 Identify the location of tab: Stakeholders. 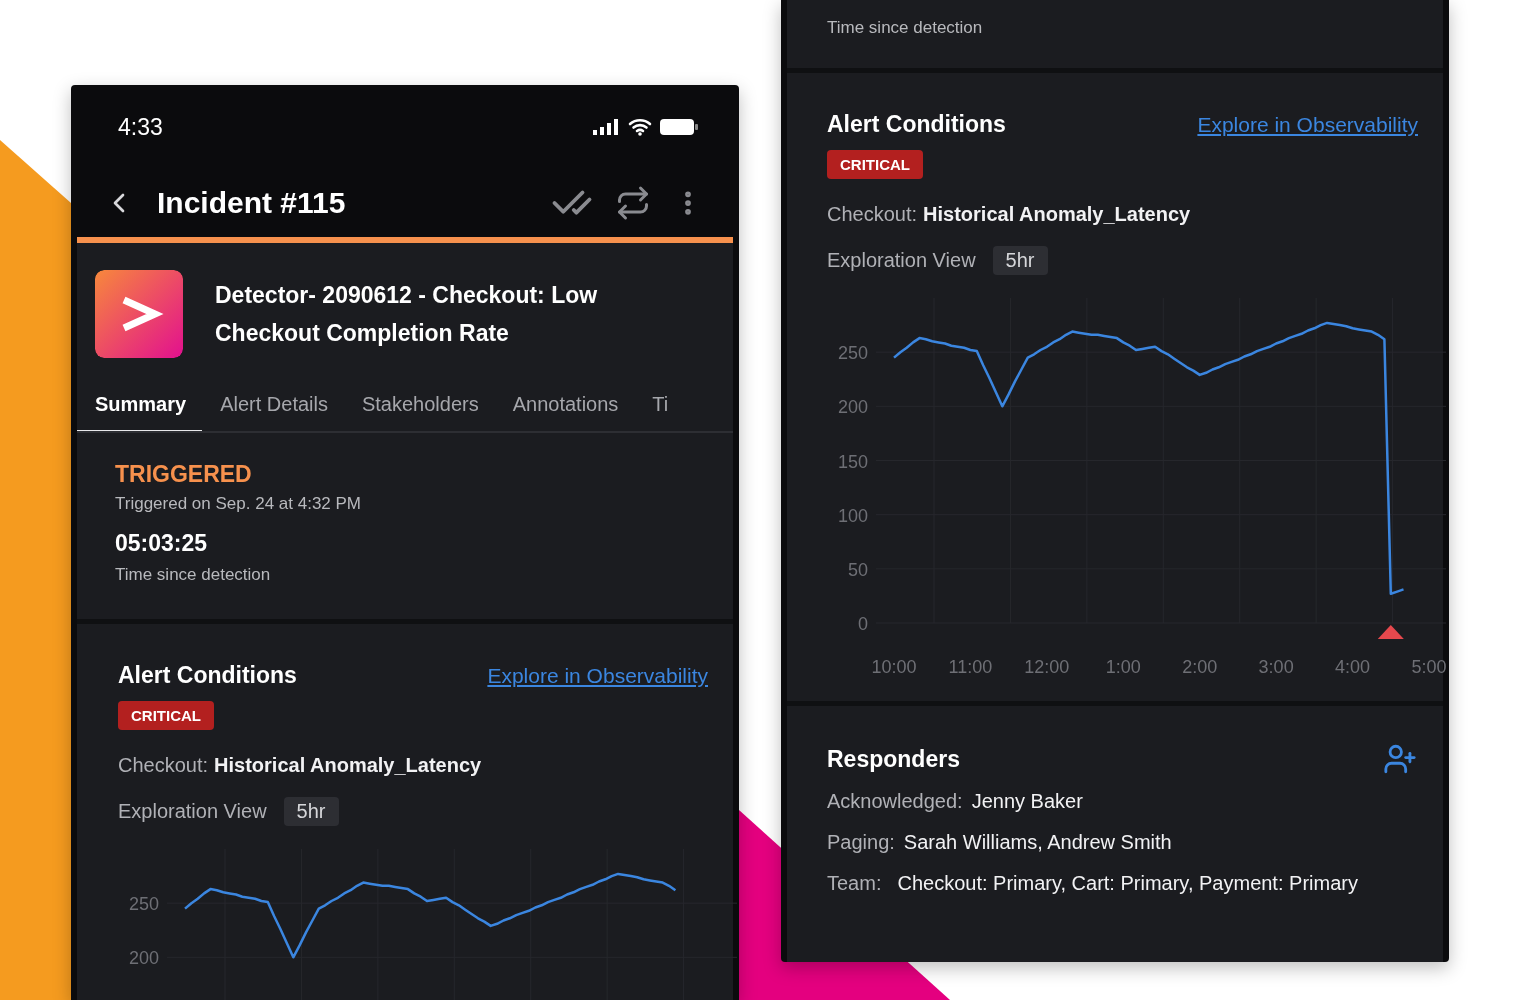
(419, 403).